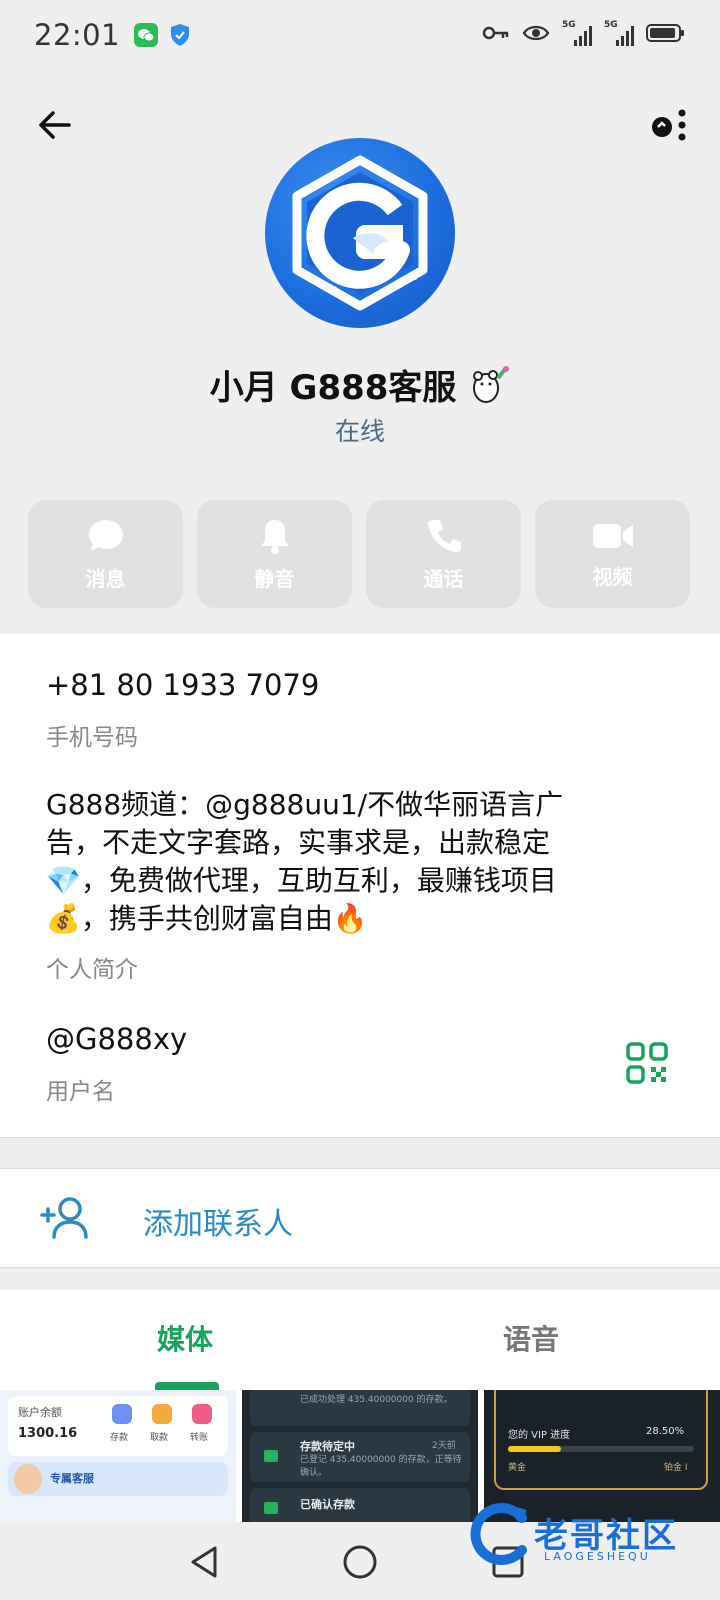  What do you see at coordinates (498, 1534) in the screenshot?
I see `watermark-logo-icon` at bounding box center [498, 1534].